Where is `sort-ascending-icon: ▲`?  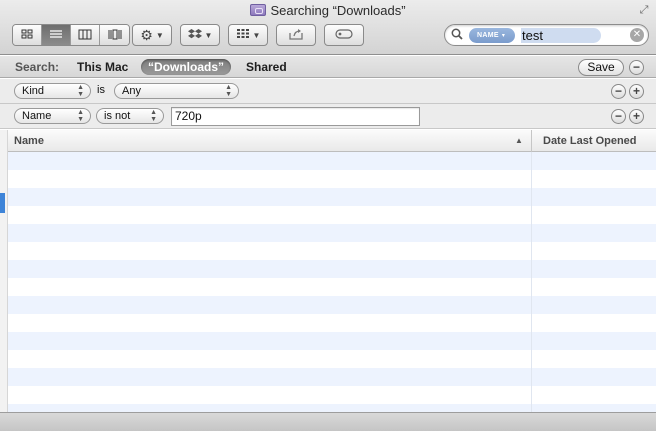 sort-ascending-icon: ▲ is located at coordinates (519, 140).